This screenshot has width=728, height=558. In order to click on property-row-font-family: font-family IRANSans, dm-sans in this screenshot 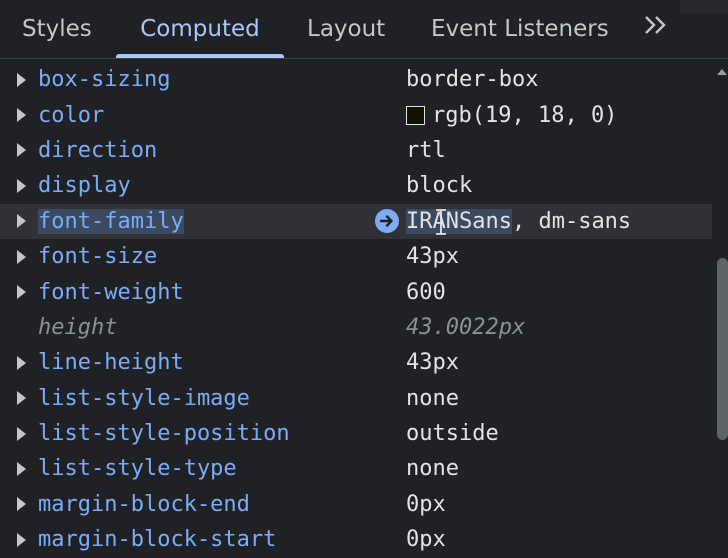, I will do `click(356, 221)`.